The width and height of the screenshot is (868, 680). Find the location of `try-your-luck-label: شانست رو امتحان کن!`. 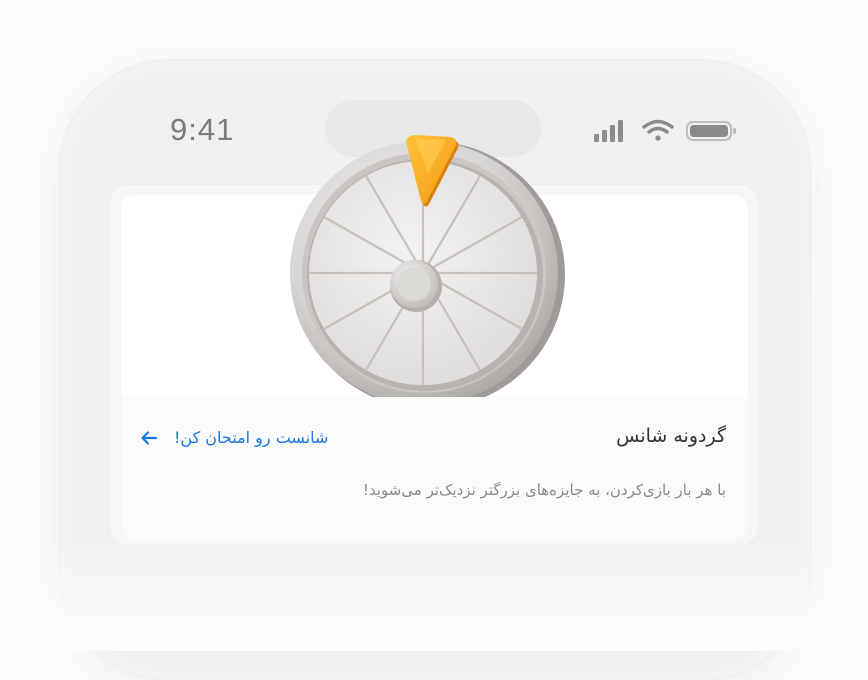

try-your-luck-label: شانست رو امتحان کن! is located at coordinates (251, 437).